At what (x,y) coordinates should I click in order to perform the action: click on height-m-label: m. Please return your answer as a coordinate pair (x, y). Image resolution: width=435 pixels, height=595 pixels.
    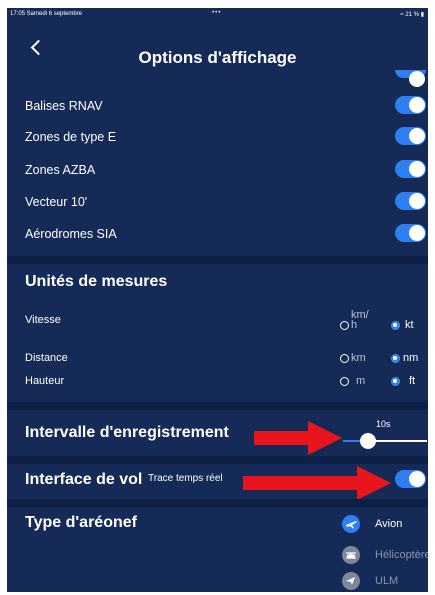
    Looking at the image, I should click on (361, 381).